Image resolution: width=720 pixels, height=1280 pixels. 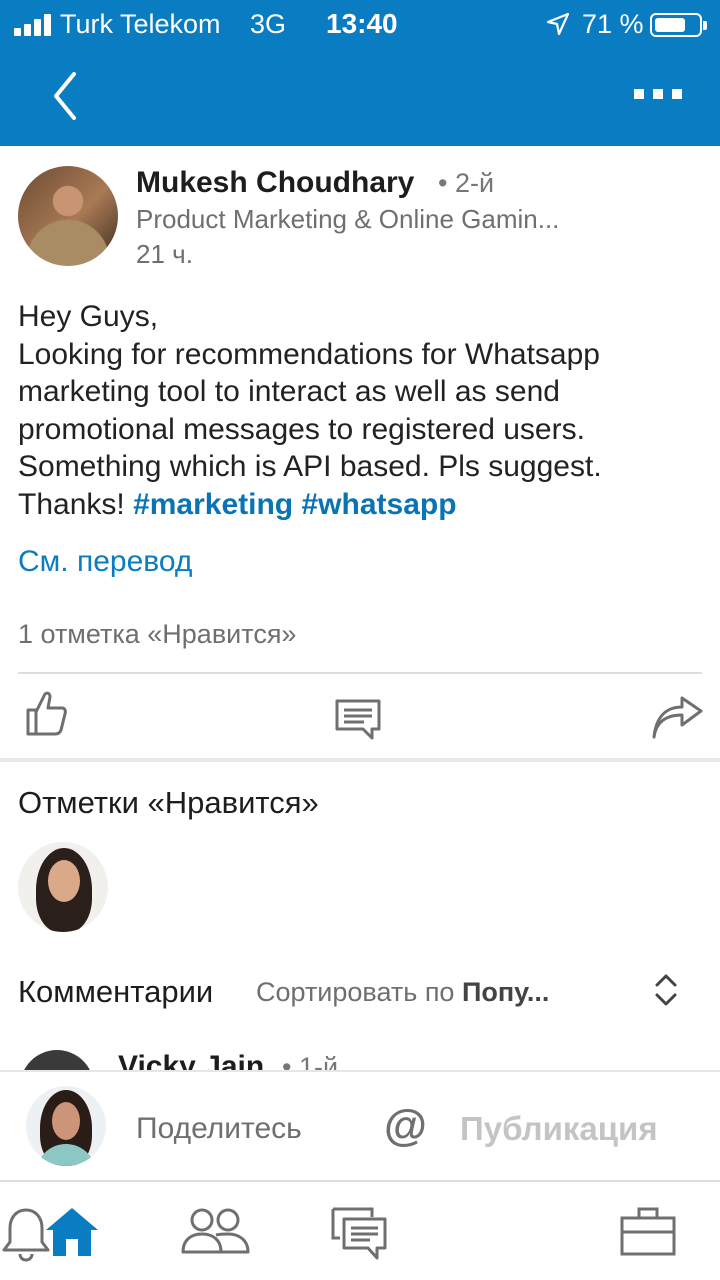 I want to click on carrier-name: Turk Telekom, so click(x=140, y=24).